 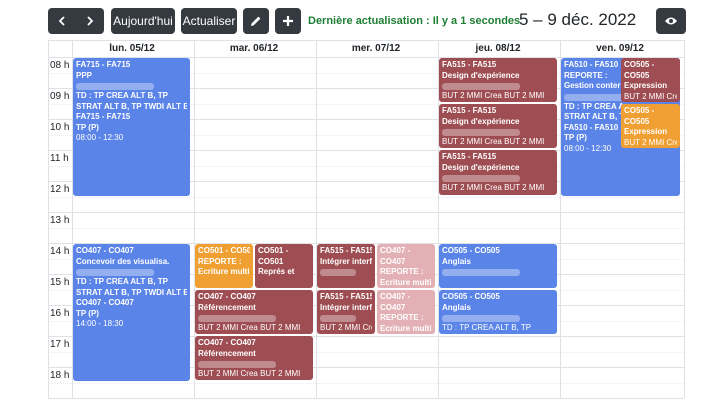 What do you see at coordinates (493, 141) in the screenshot?
I see `event-groups: BUT 2 MMI Crea BUT 2 MMI` at bounding box center [493, 141].